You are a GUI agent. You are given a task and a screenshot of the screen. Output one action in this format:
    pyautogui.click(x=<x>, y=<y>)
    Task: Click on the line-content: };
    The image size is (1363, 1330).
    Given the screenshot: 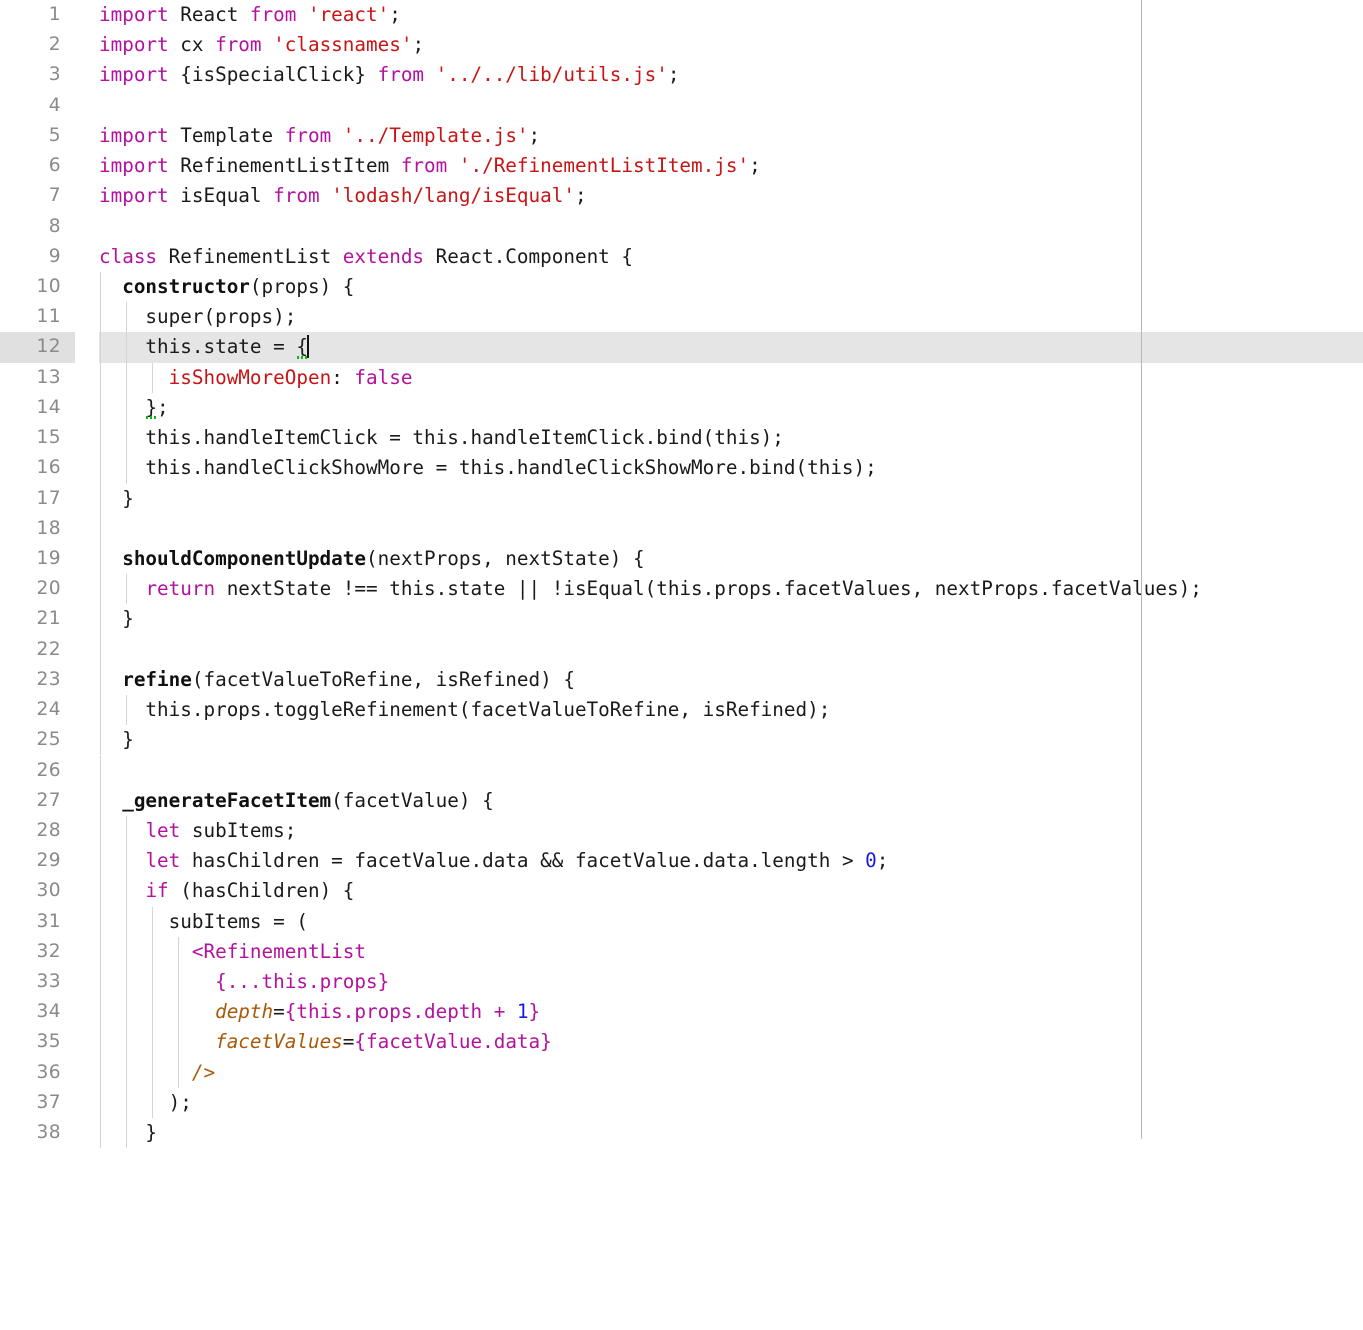 What is the action you would take?
    pyautogui.click(x=134, y=408)
    